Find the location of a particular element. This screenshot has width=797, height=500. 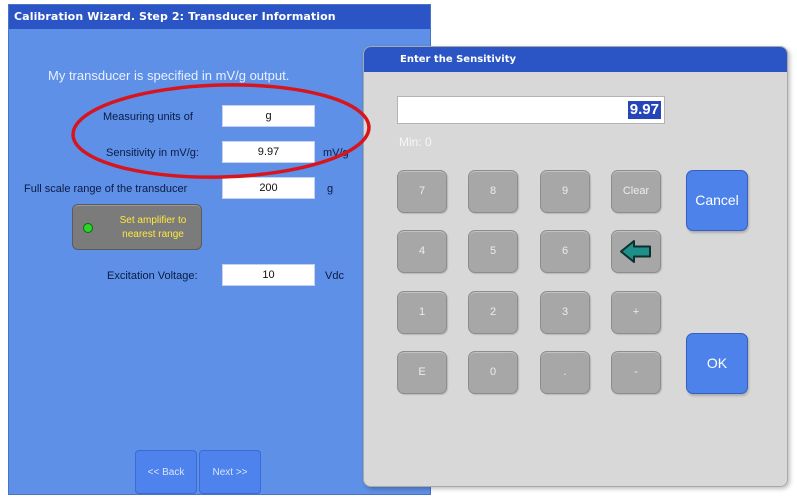

green-led-icon is located at coordinates (88, 228).